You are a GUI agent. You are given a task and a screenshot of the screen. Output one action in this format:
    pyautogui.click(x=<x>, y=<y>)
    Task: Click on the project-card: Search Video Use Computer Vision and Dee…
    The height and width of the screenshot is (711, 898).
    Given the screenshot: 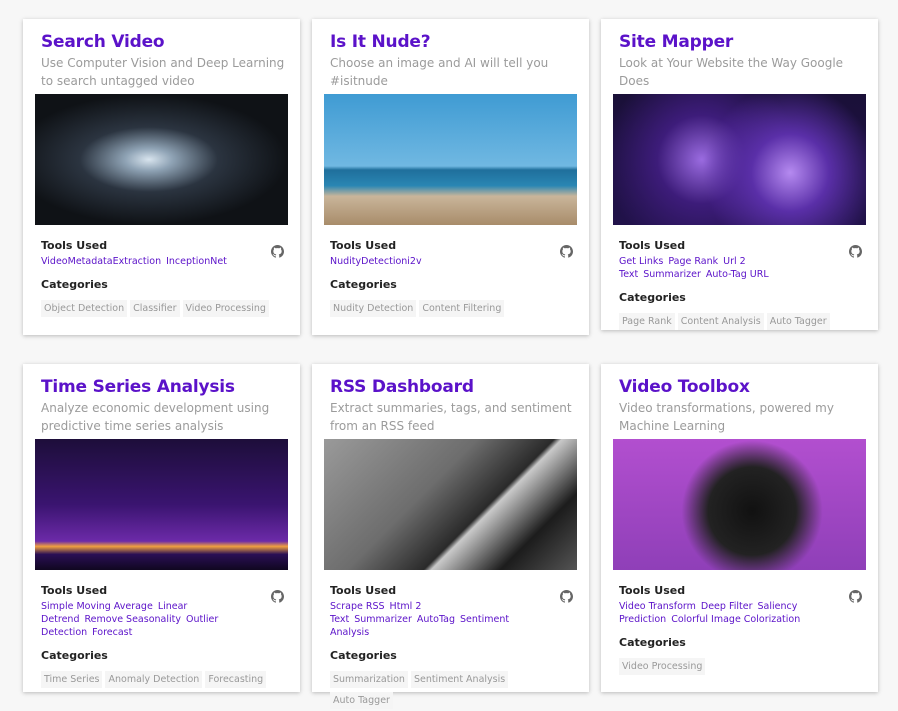 What is the action you would take?
    pyautogui.click(x=161, y=177)
    